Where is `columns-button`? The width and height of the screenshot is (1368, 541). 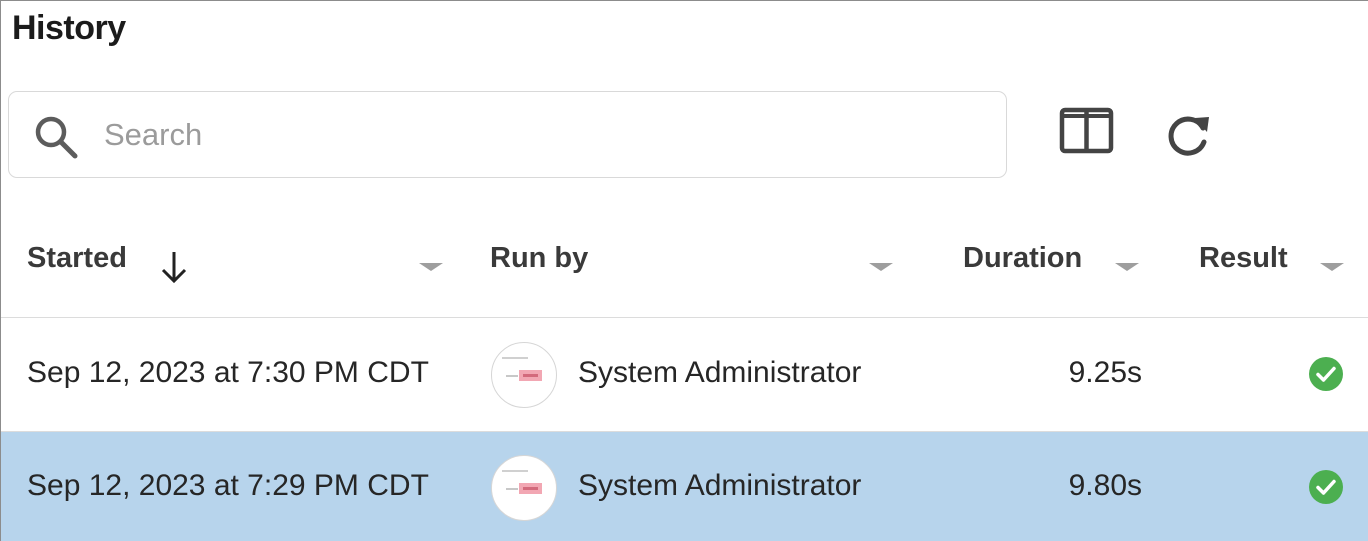 columns-button is located at coordinates (1087, 131).